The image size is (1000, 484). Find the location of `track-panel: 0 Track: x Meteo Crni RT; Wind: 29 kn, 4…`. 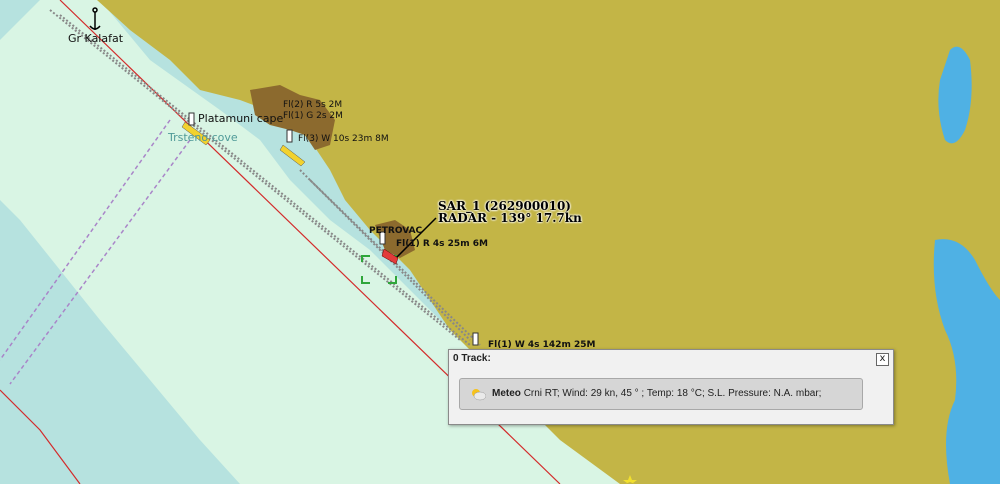

track-panel: 0 Track: x Meteo Crni RT; Wind: 29 kn, 4… is located at coordinates (671, 387).